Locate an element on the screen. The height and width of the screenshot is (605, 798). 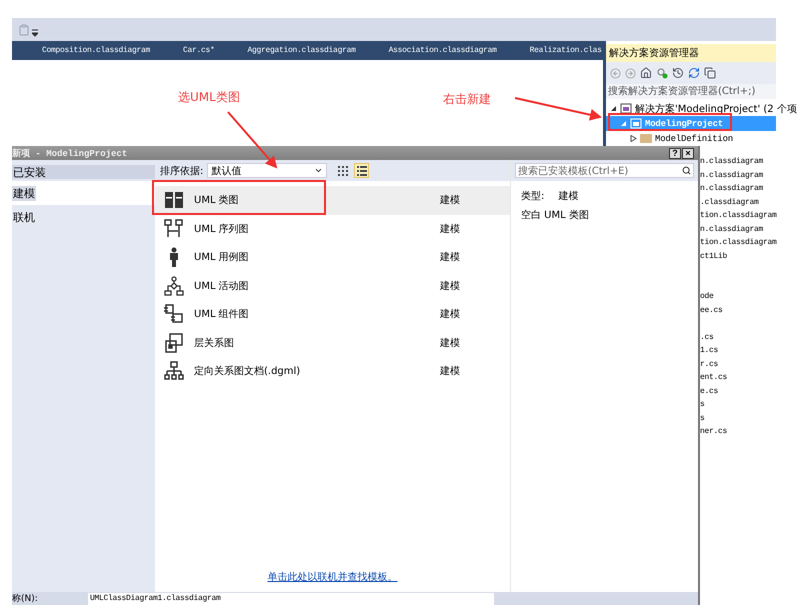
list-view-button is located at coordinates (362, 170).